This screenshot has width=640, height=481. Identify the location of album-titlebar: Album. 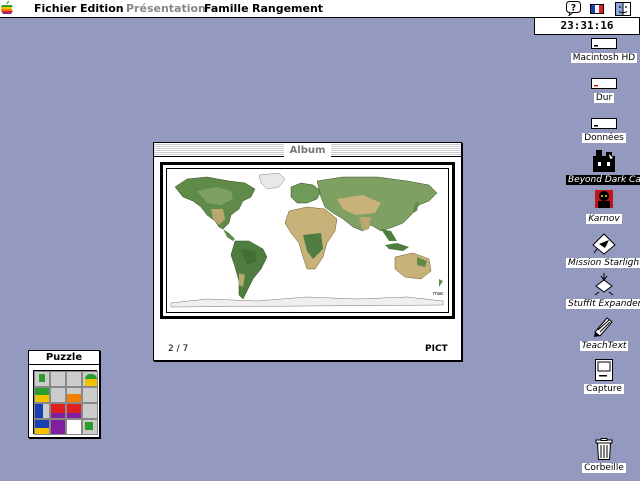
(307, 150).